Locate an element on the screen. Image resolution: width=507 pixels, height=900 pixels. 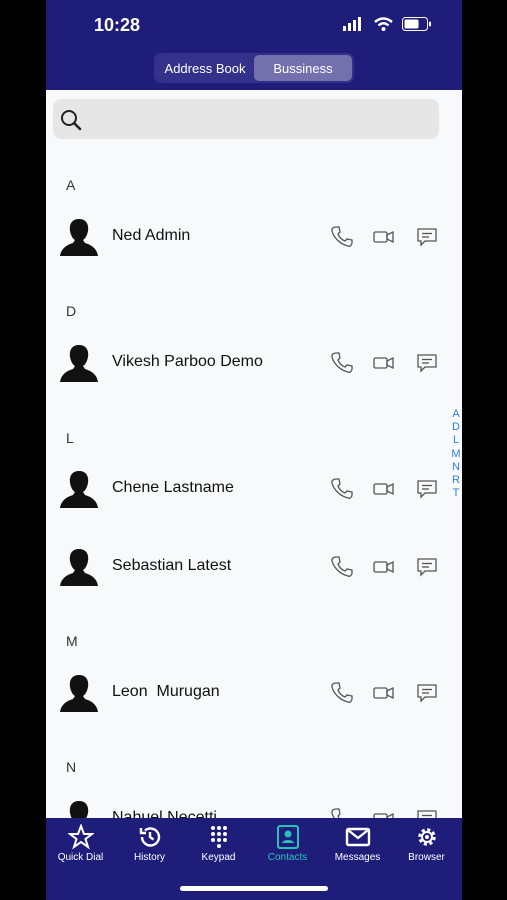
tab-contacts: Contacts is located at coordinates (287, 848).